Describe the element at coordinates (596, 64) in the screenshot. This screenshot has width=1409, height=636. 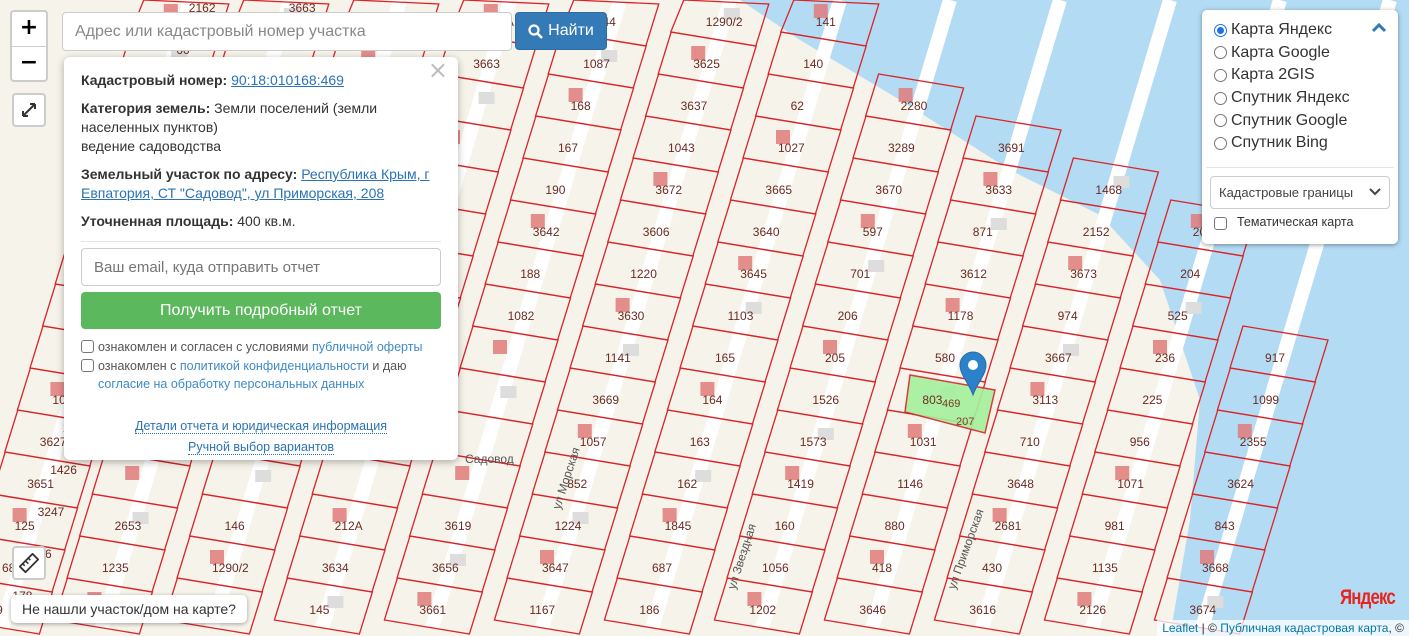
I see `parcel-label: 1087` at that location.